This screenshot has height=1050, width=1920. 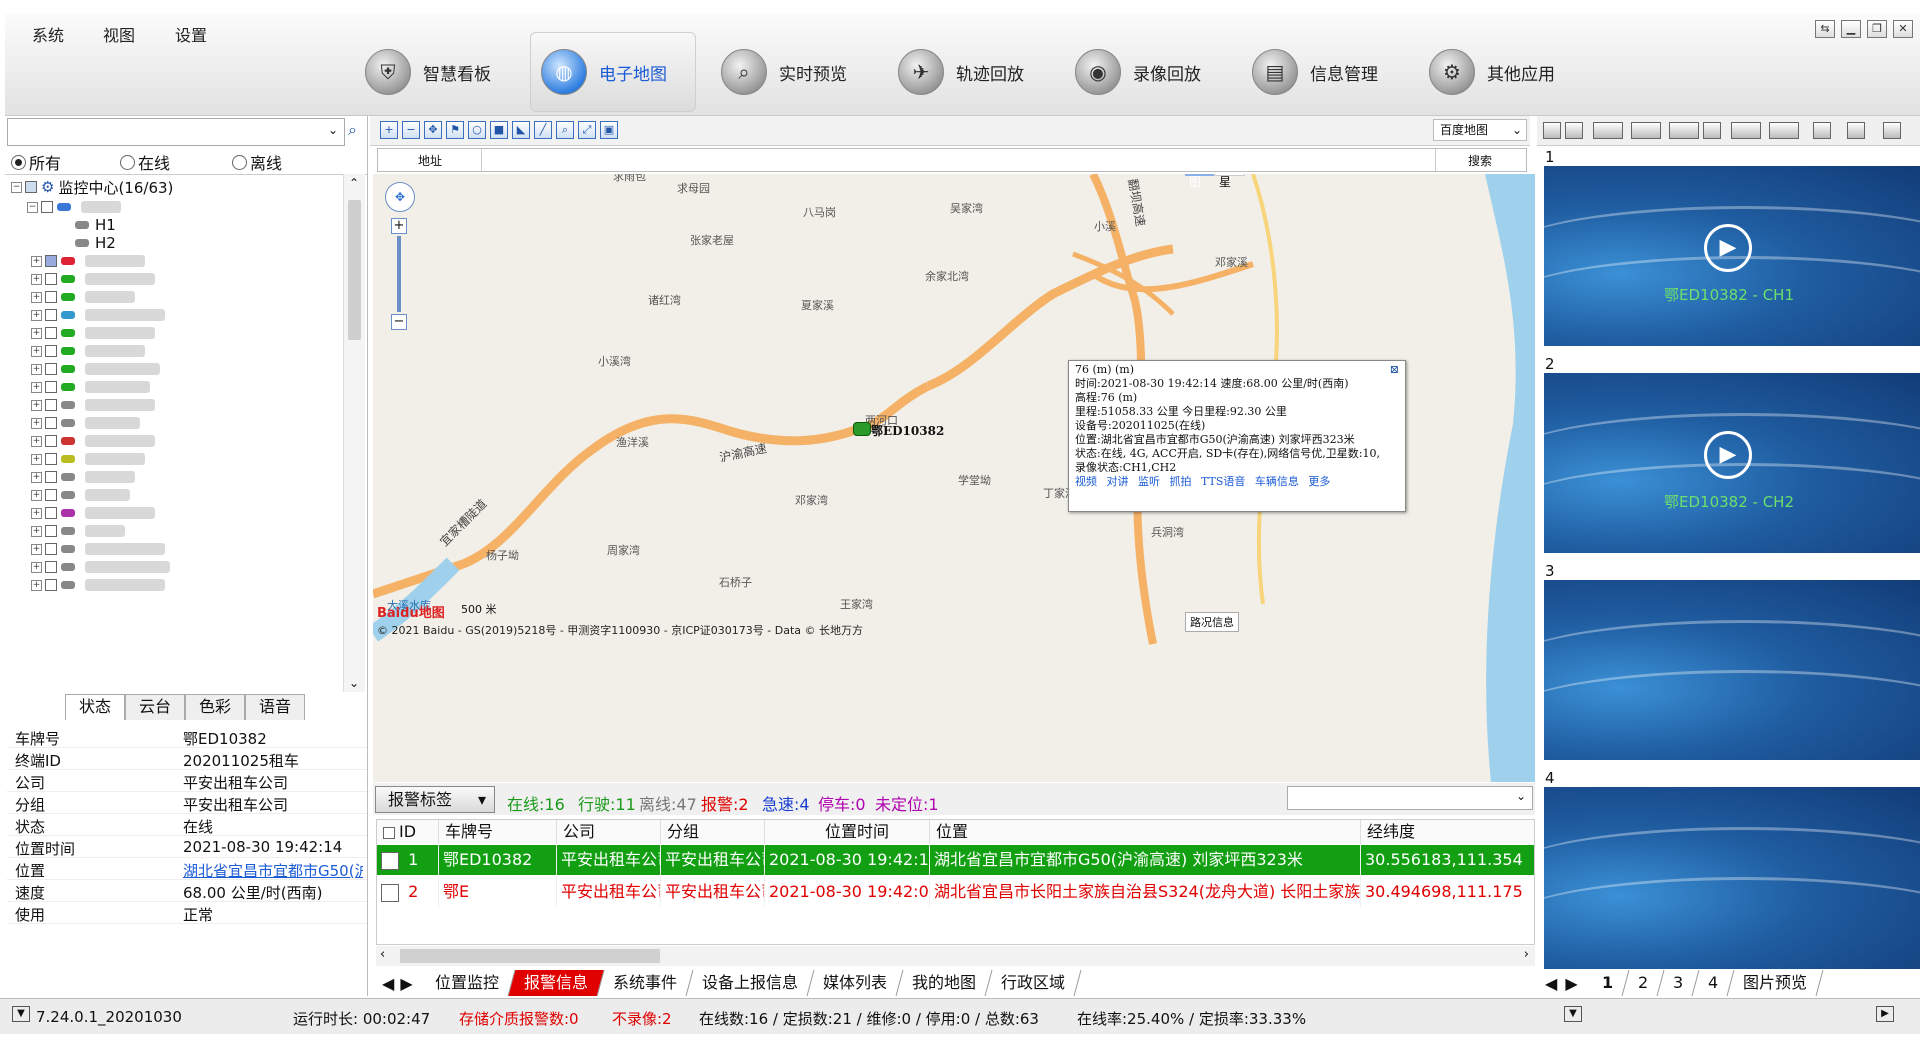 What do you see at coordinates (498, 832) in the screenshot?
I see `col-header-plate: 车牌号` at bounding box center [498, 832].